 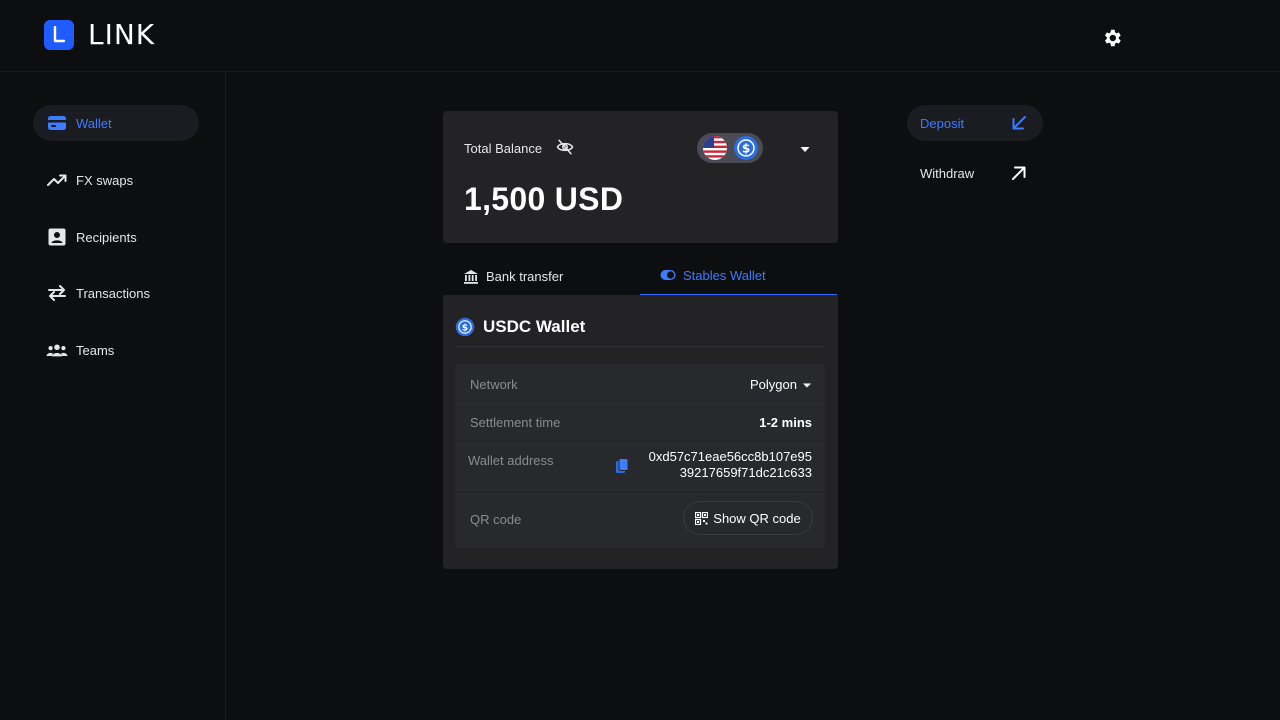 I want to click on network-value: Polygon, so click(x=773, y=384).